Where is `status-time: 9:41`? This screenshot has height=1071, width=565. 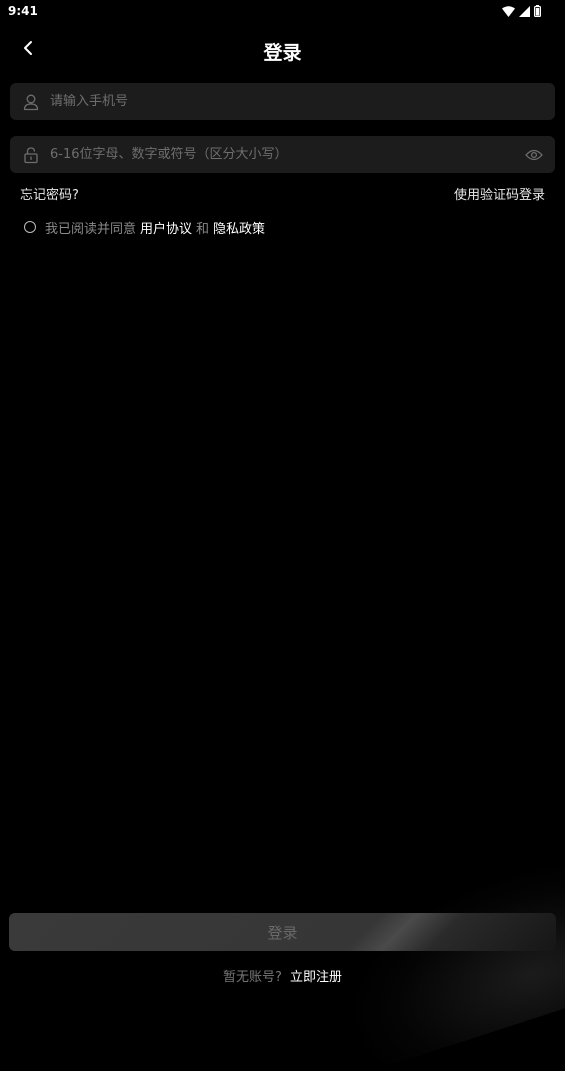
status-time: 9:41 is located at coordinates (23, 11).